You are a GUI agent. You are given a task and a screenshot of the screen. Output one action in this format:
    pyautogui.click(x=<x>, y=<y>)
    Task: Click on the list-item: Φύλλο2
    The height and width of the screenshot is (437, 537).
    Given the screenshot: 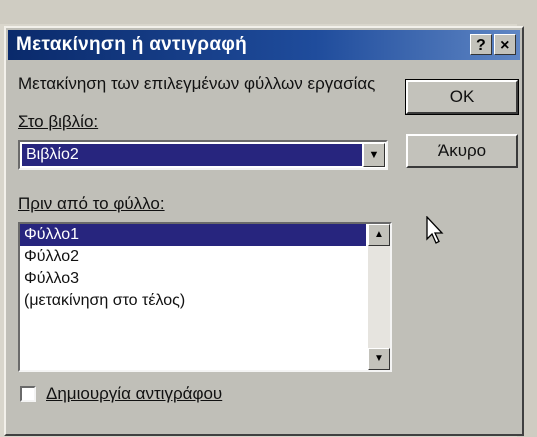 What is the action you would take?
    pyautogui.click(x=193, y=257)
    